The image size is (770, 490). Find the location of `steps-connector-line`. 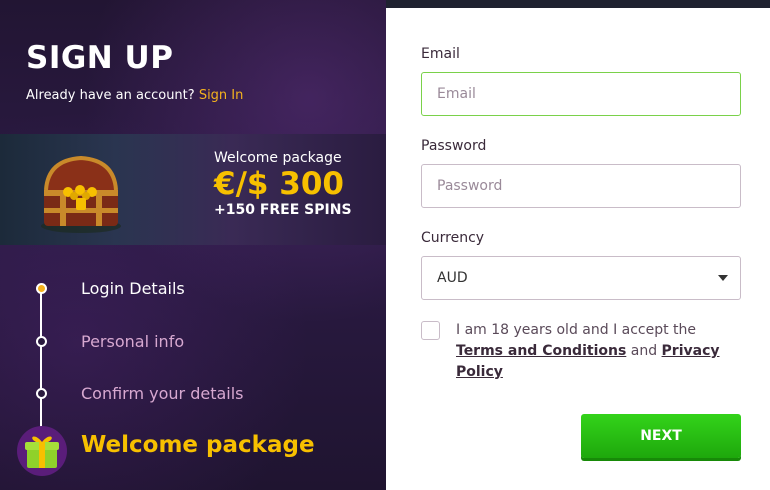

steps-connector-line is located at coordinates (41, 361).